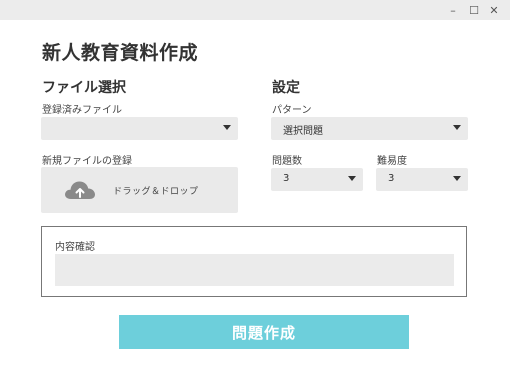 This screenshot has width=510, height=370. What do you see at coordinates (369, 128) in the screenshot?
I see `pattern-select: 選択問題` at bounding box center [369, 128].